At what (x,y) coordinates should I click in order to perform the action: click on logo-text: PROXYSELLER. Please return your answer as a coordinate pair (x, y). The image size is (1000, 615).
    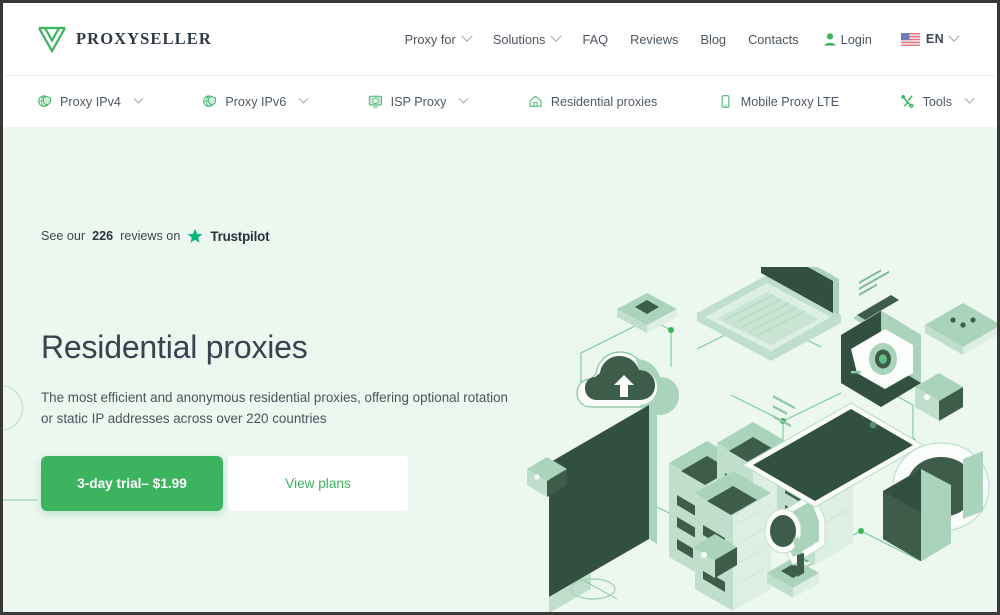
    Looking at the image, I should click on (144, 38).